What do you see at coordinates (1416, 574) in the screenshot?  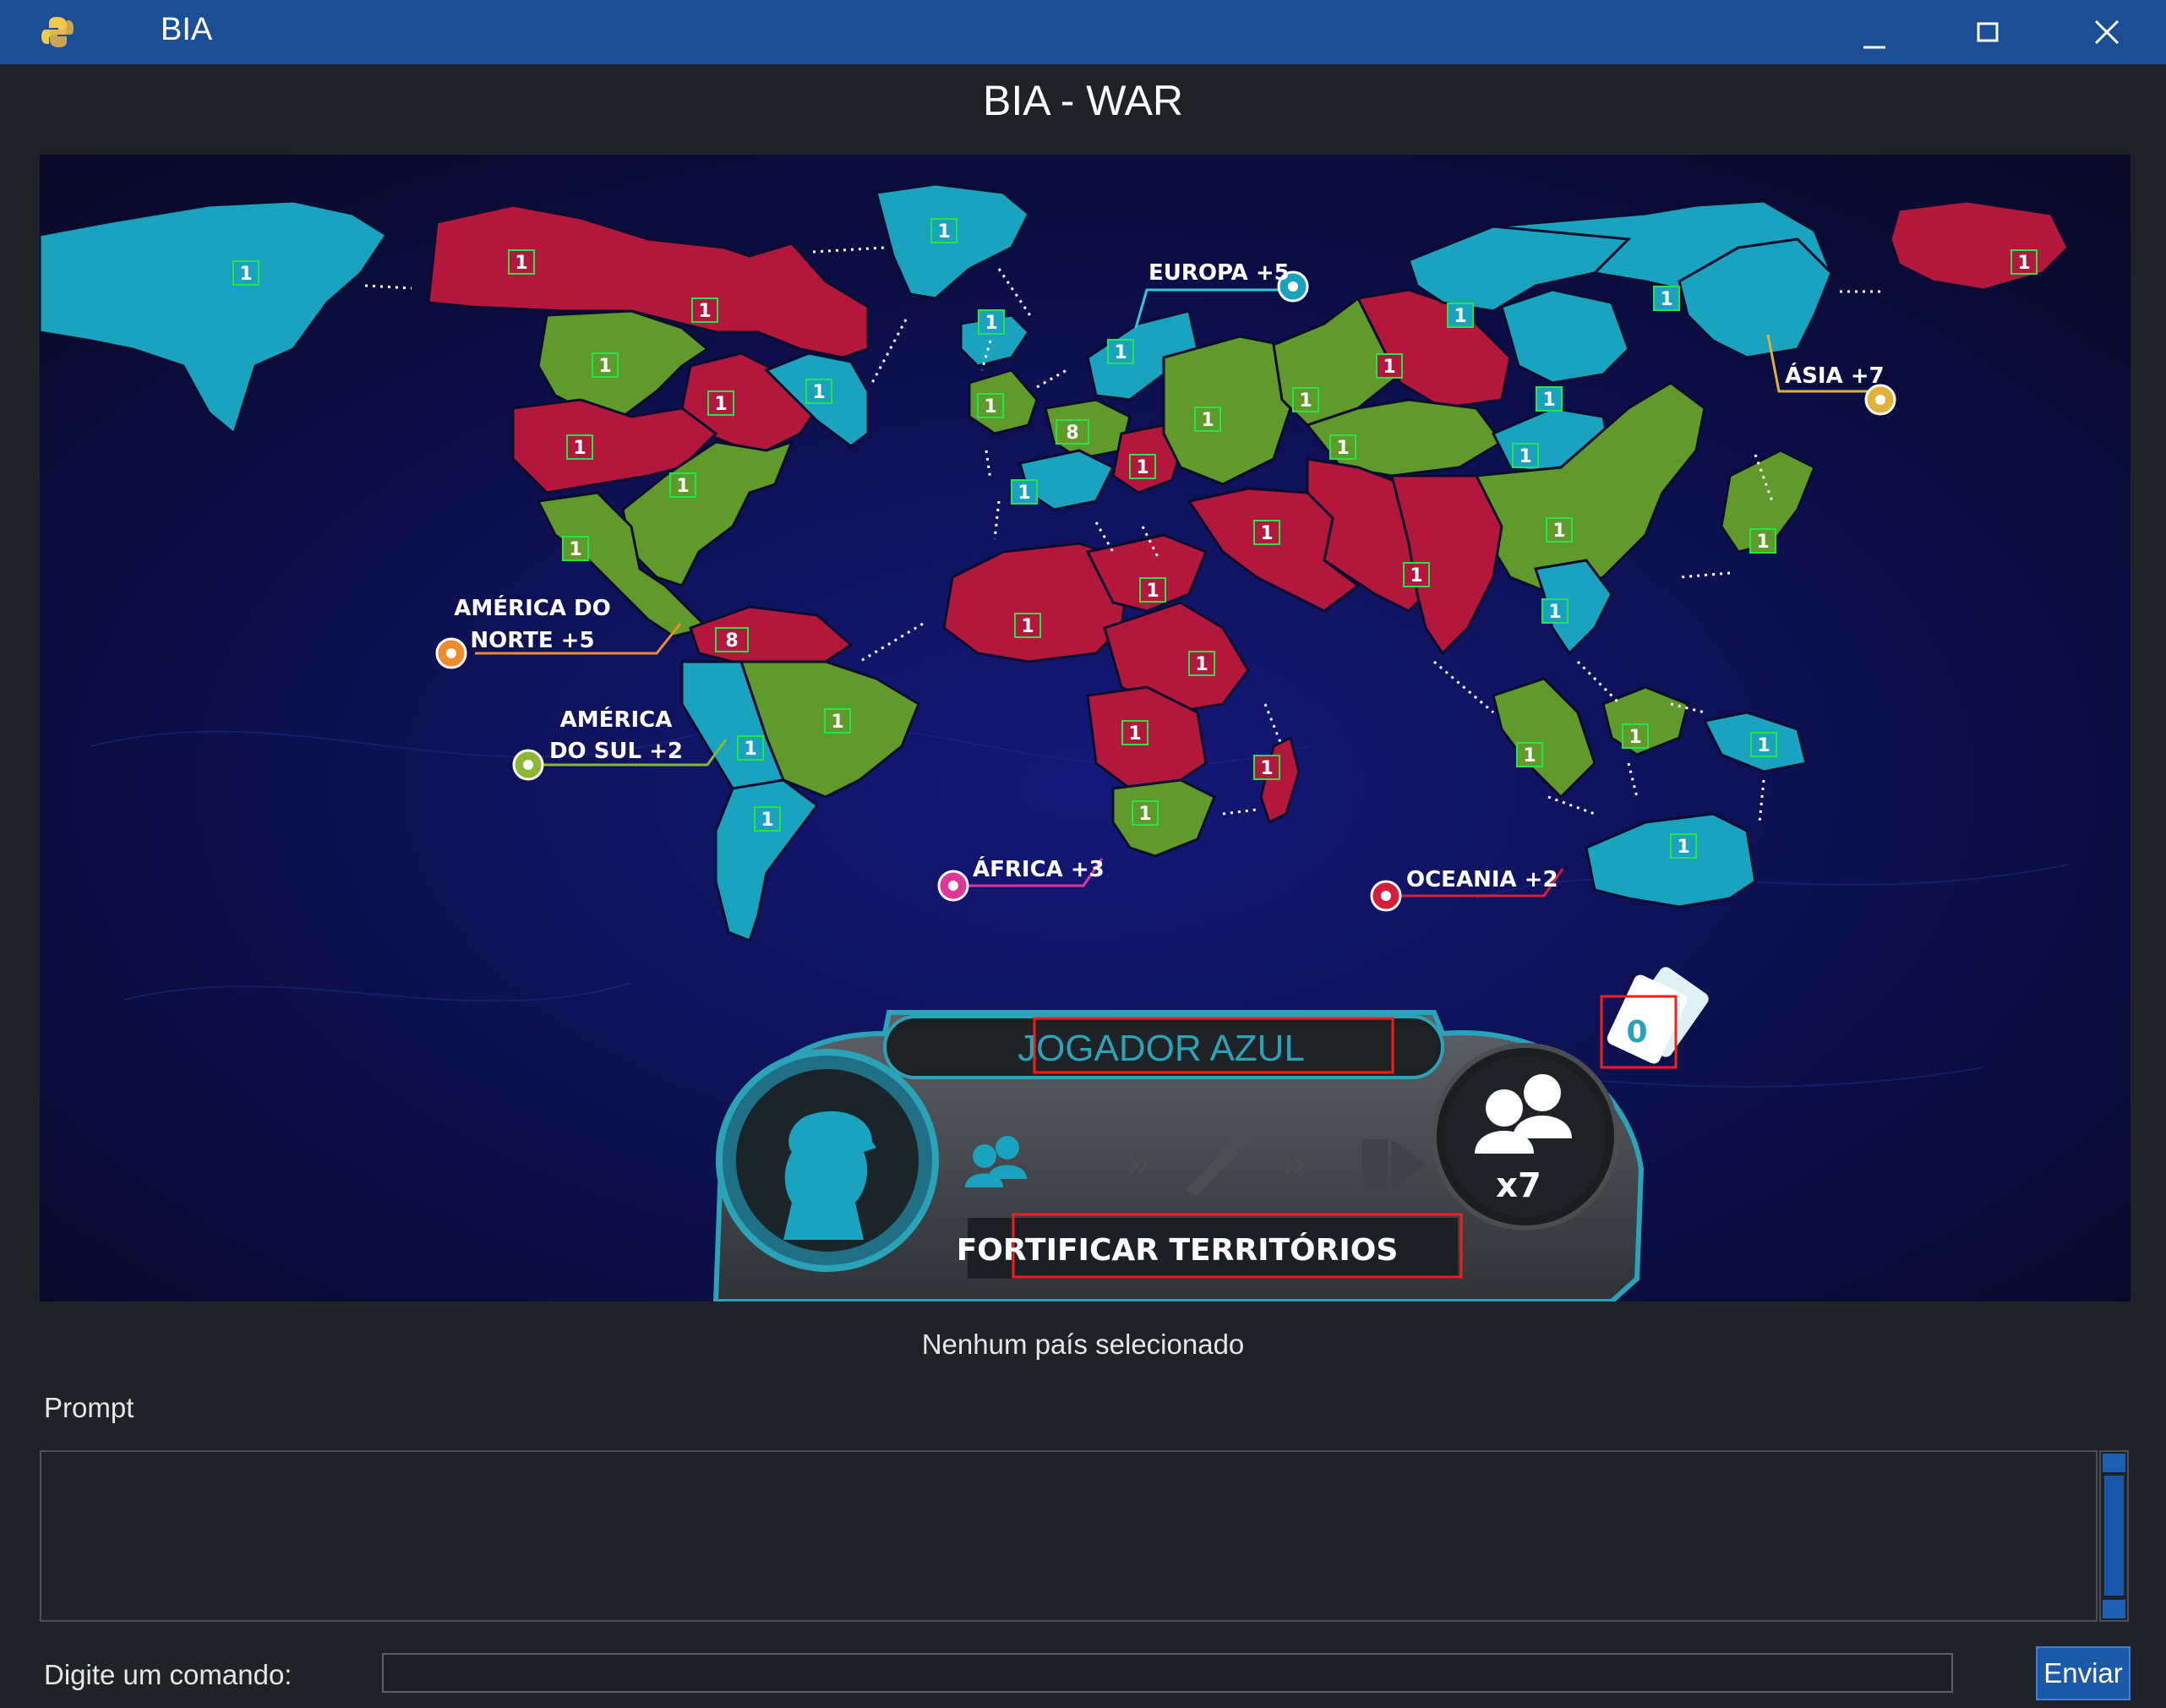 I see `territory-india: 1` at bounding box center [1416, 574].